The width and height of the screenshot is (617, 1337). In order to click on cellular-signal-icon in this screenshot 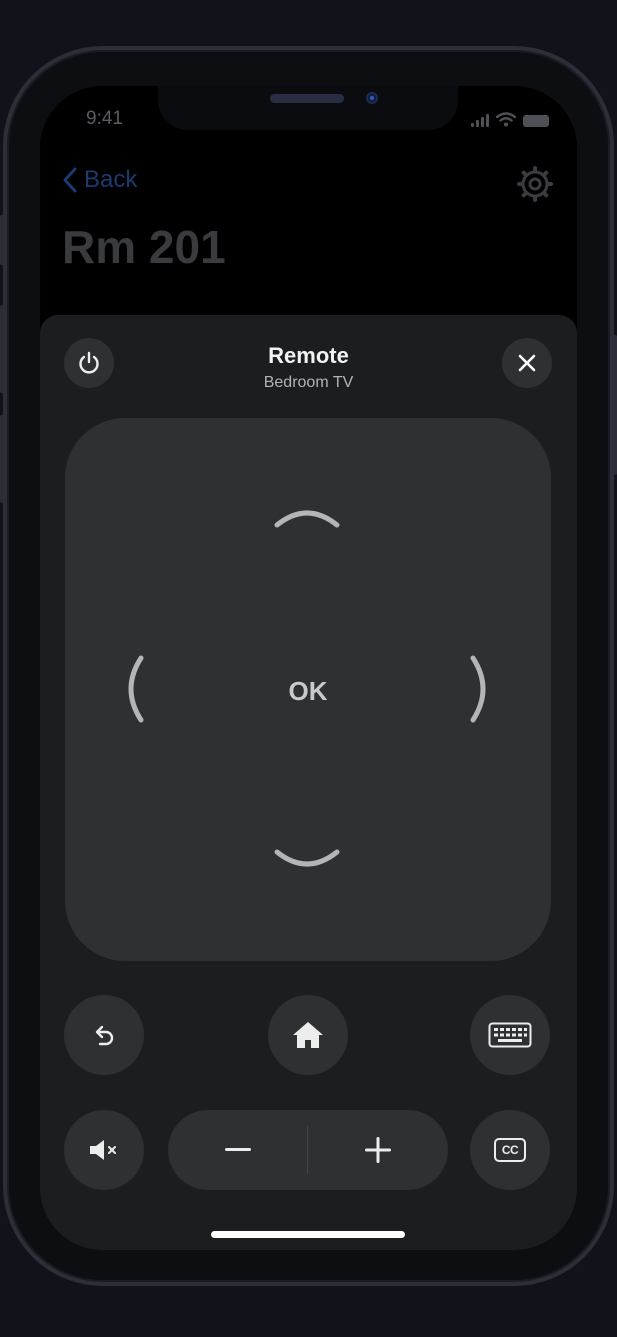, I will do `click(480, 120)`.